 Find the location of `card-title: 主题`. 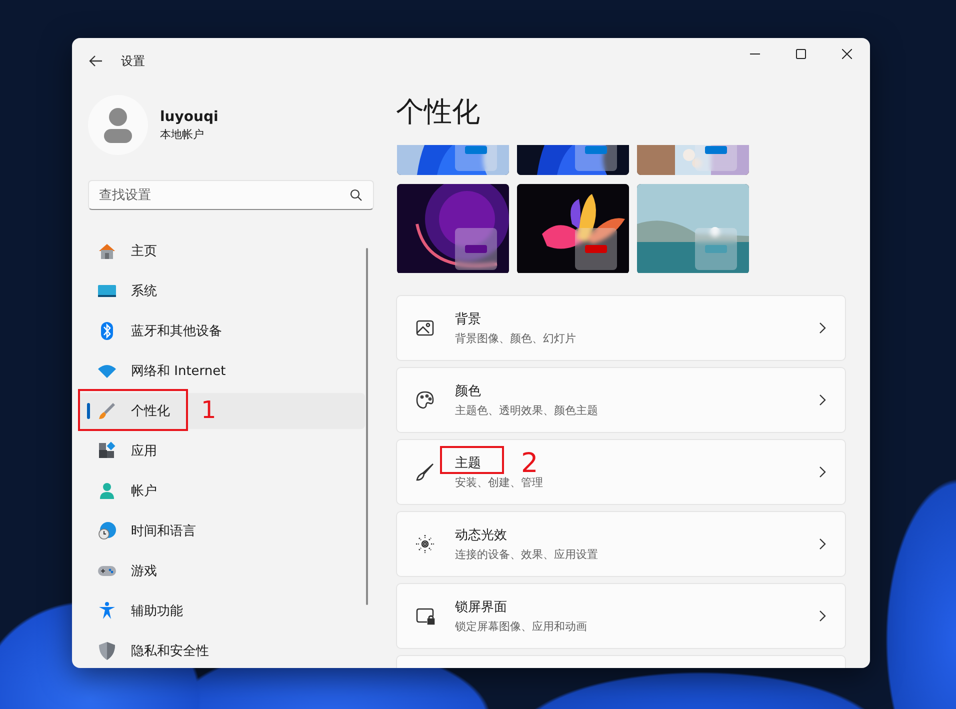

card-title: 主题 is located at coordinates (468, 463).